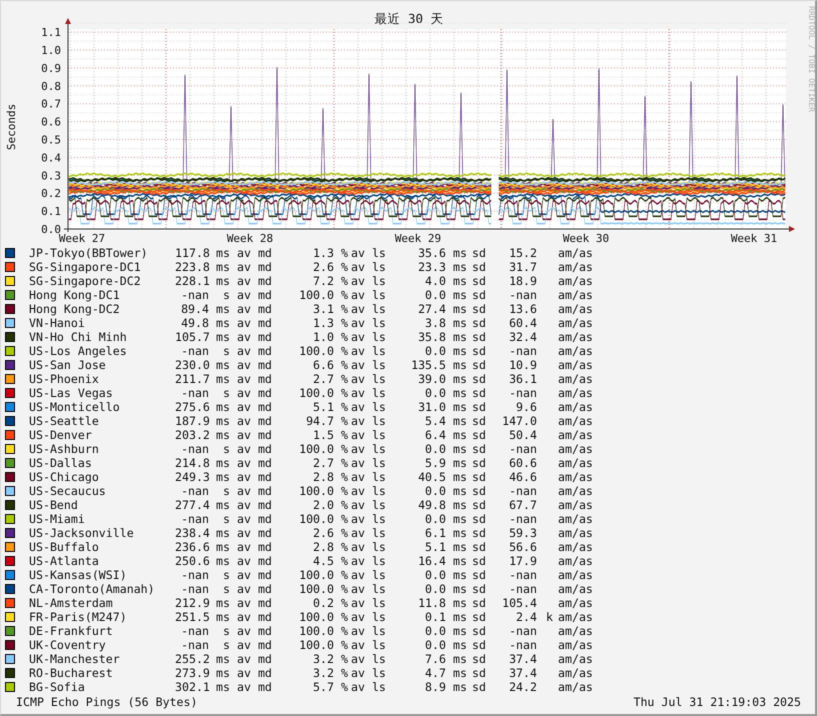 The width and height of the screenshot is (817, 716). What do you see at coordinates (435, 421) in the screenshot?
I see `sd-value: 5.4` at bounding box center [435, 421].